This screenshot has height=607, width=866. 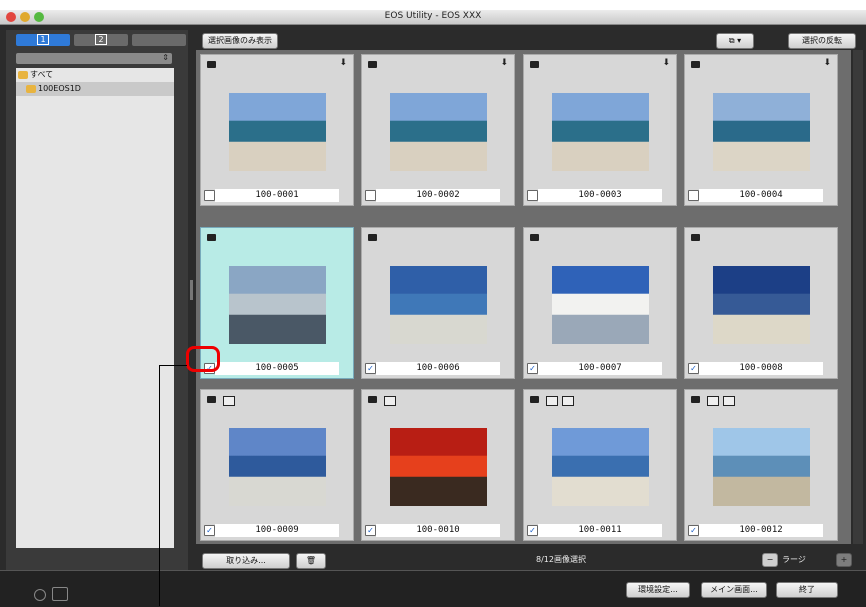 What do you see at coordinates (95, 308) in the screenshot?
I see `folder-tree: すべて 100EOS1D` at bounding box center [95, 308].